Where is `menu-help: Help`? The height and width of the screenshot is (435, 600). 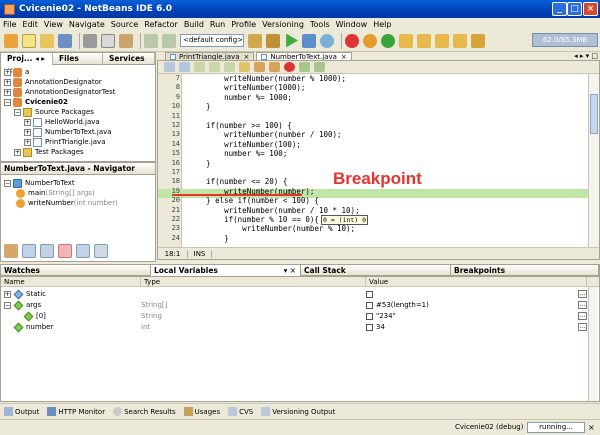
menu-help: Help is located at coordinates (382, 24).